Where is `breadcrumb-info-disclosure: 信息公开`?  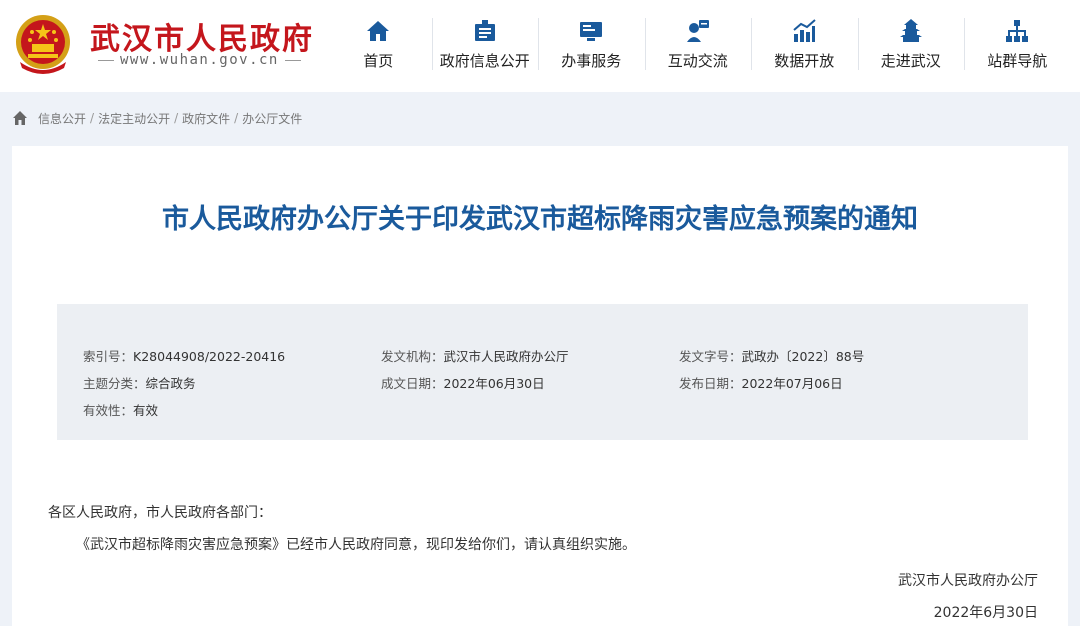
breadcrumb-info-disclosure: 信息公开 is located at coordinates (62, 118).